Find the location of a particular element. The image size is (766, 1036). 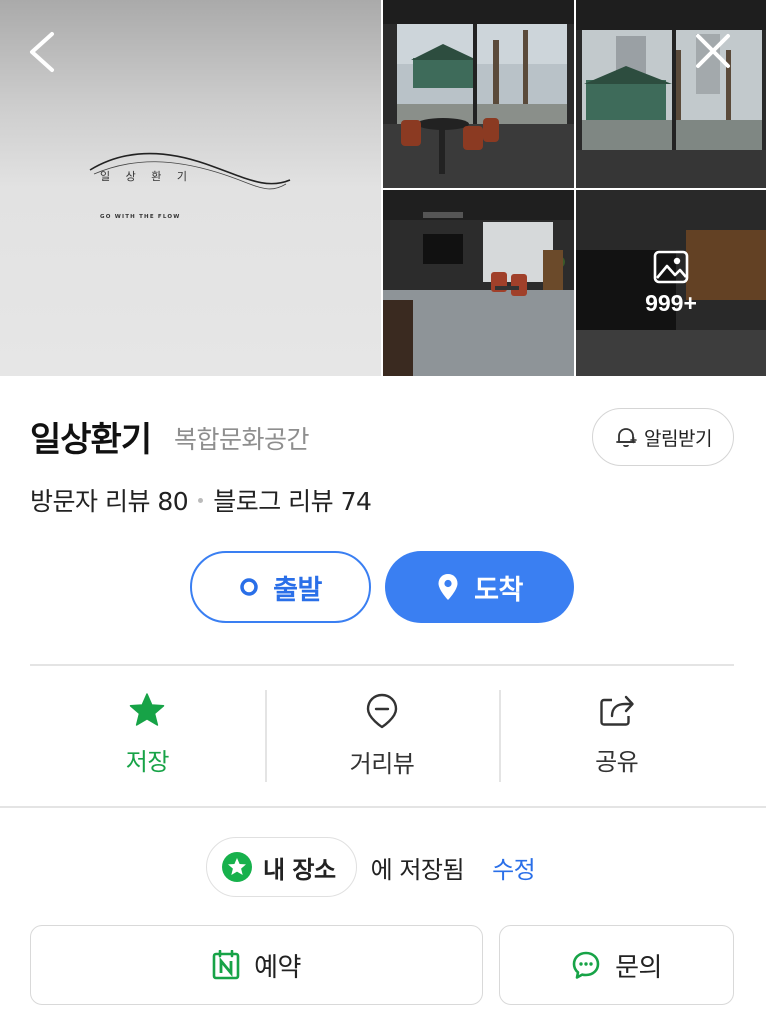

origin-dot-icon is located at coordinates (249, 587).